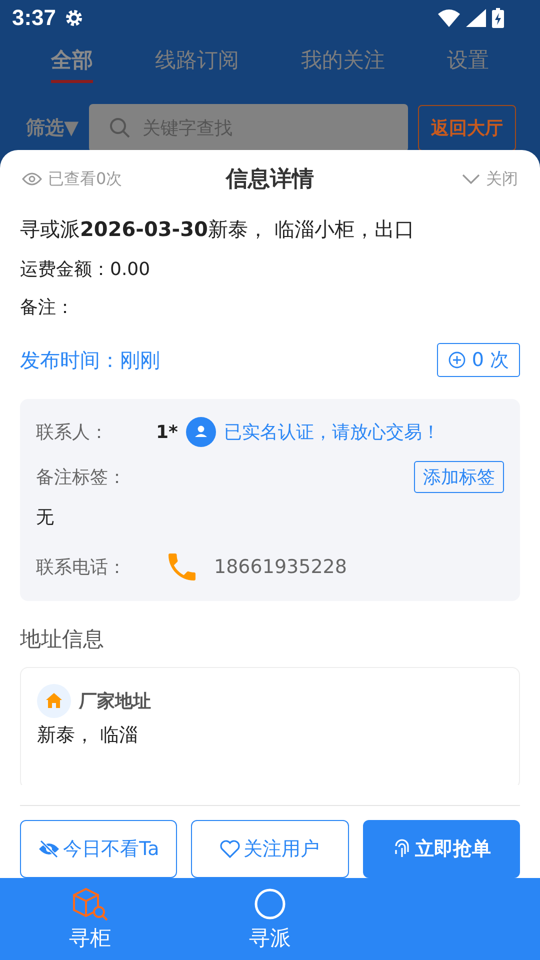 This screenshot has width=540, height=960. I want to click on chevron-down-icon, so click(471, 179).